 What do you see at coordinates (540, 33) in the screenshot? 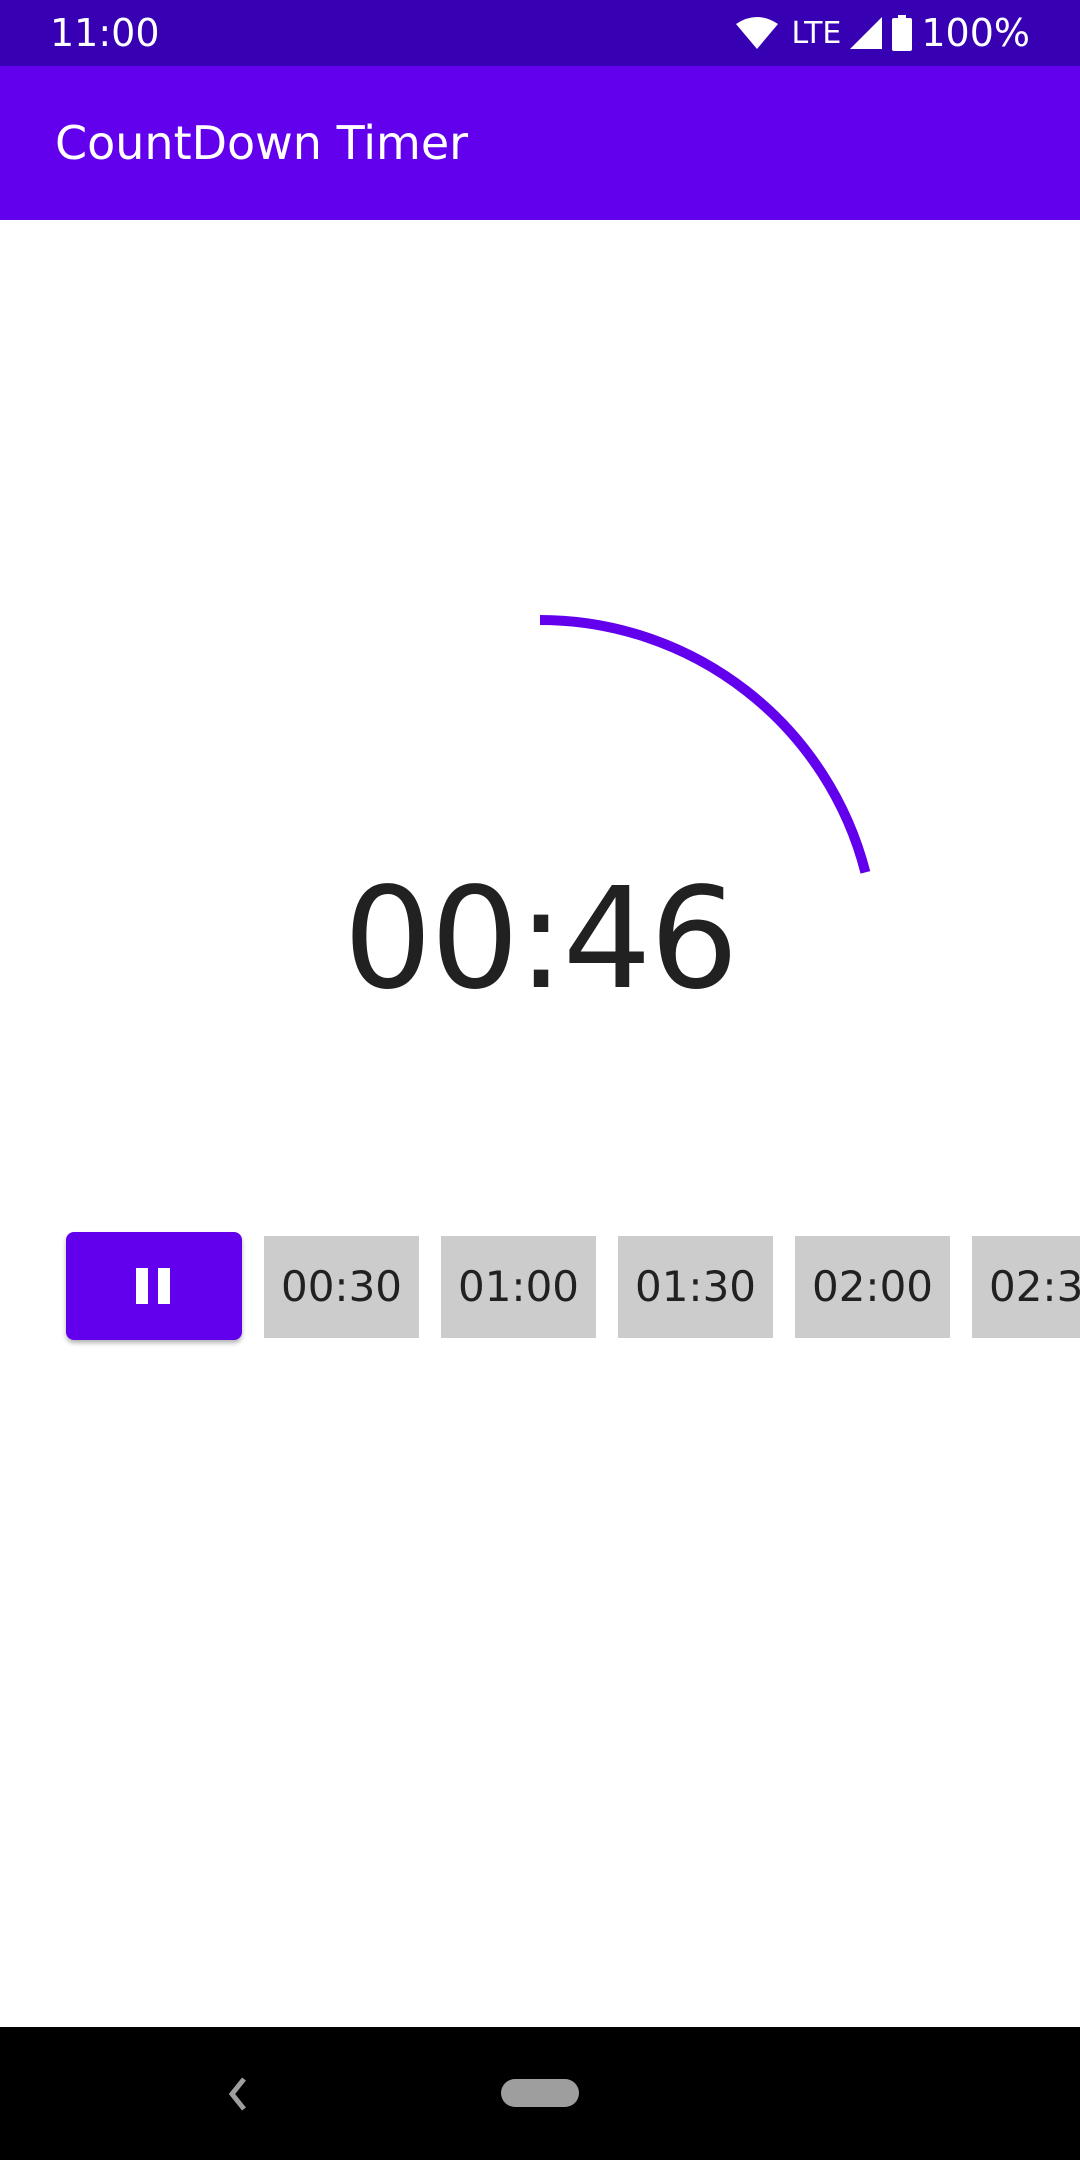
I see `status-bar: 11:00 LTE 100%` at bounding box center [540, 33].